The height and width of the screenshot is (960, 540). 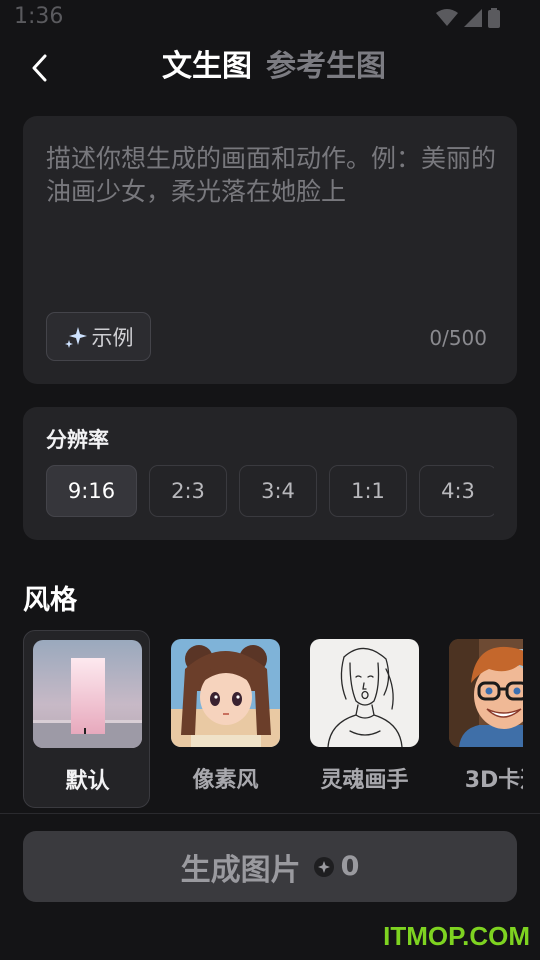 I want to click on ratio-options: 9:16 2:3 3:4 1:1 4:3, so click(x=270, y=491).